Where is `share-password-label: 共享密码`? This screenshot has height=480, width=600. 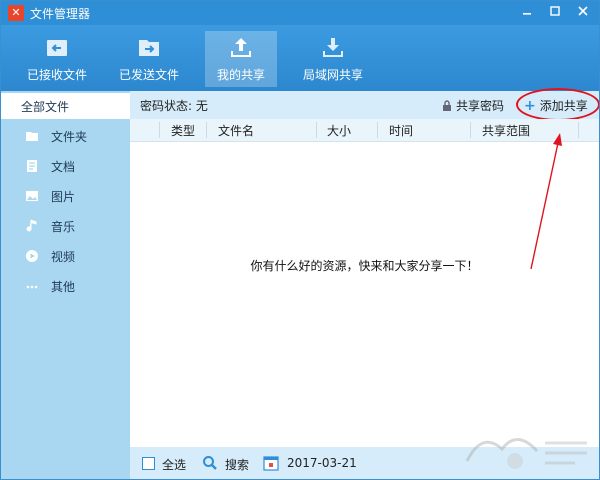 share-password-label: 共享密码 is located at coordinates (480, 106).